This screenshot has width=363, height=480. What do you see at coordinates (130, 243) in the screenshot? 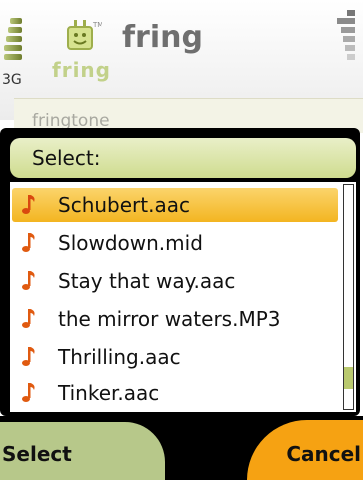
I see `list-item-label: Slowdown.mid` at bounding box center [130, 243].